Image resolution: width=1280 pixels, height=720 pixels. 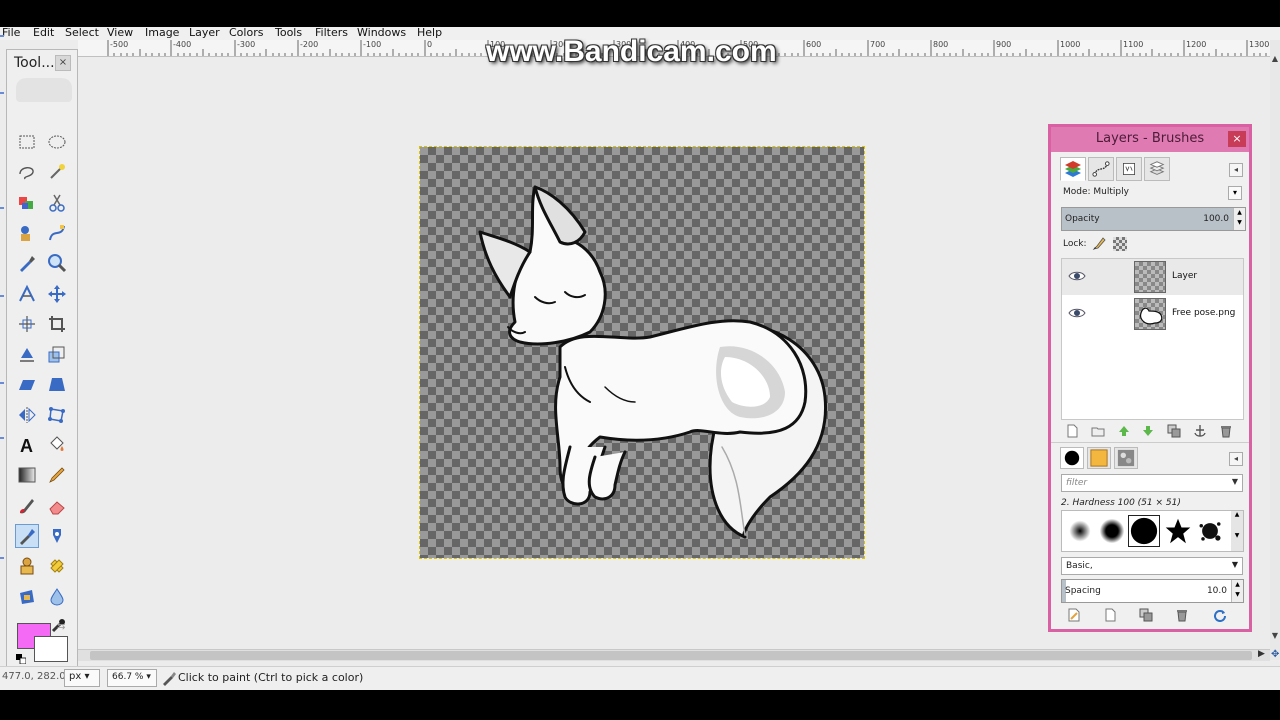 I want to click on dock-tab-menu-button: ◂, so click(x=1236, y=170).